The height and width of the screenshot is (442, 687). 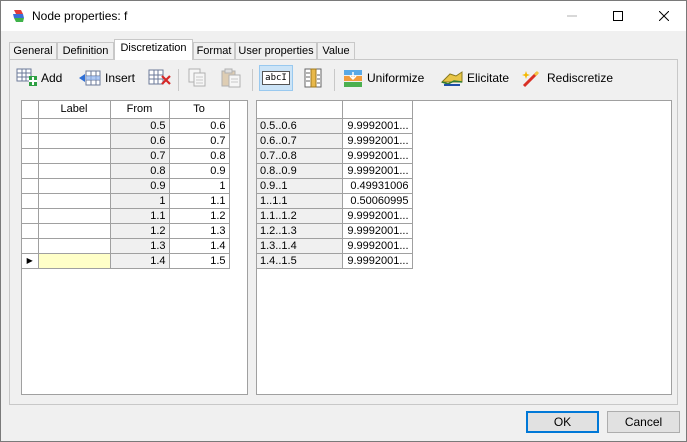 I want to click on to-cell: 1, so click(x=199, y=186).